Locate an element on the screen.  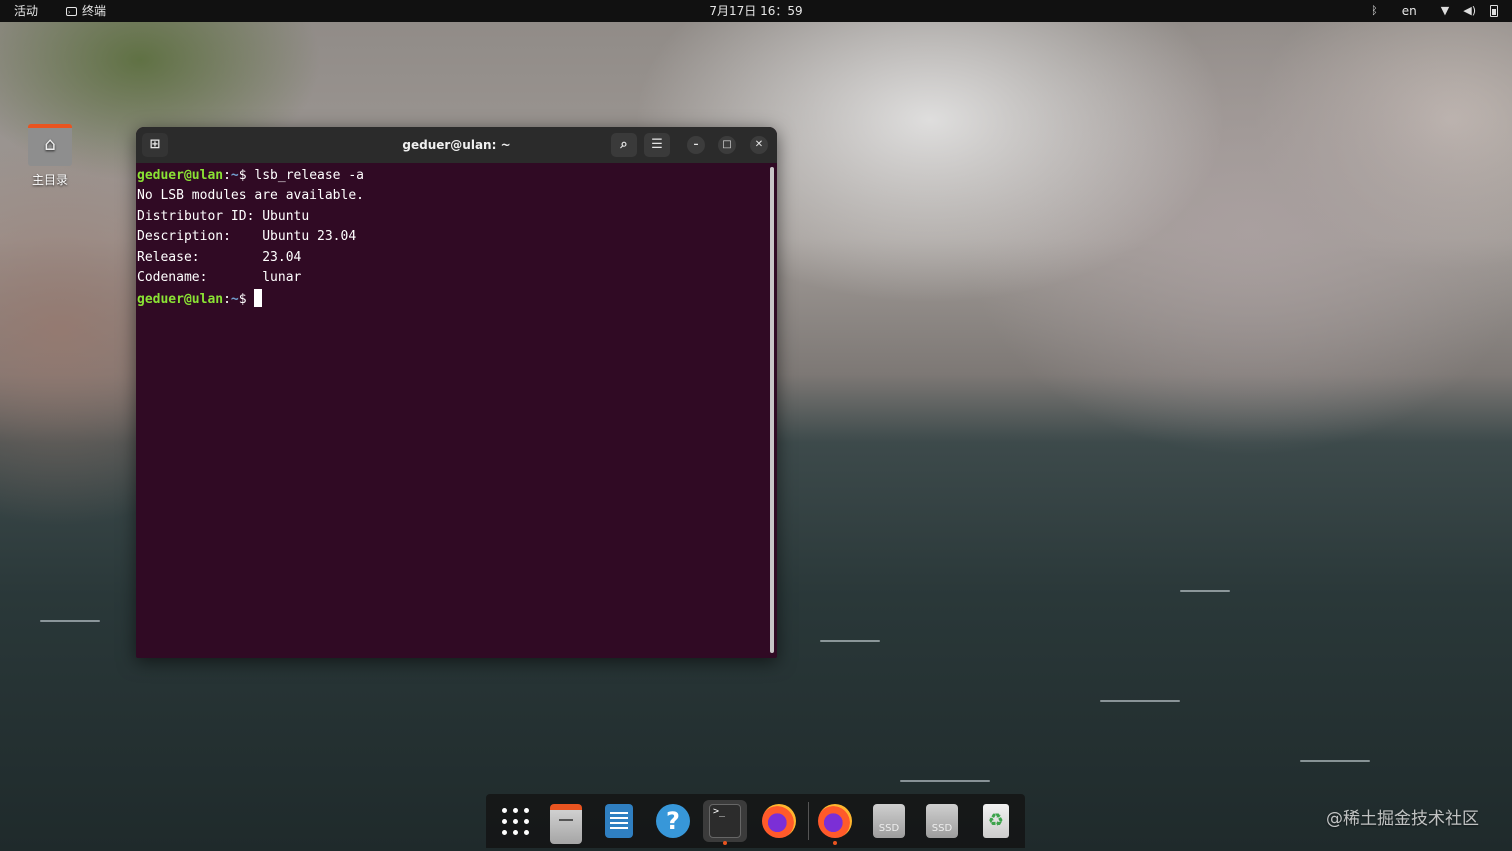
dock-firefox-running-button is located at coordinates (835, 822).